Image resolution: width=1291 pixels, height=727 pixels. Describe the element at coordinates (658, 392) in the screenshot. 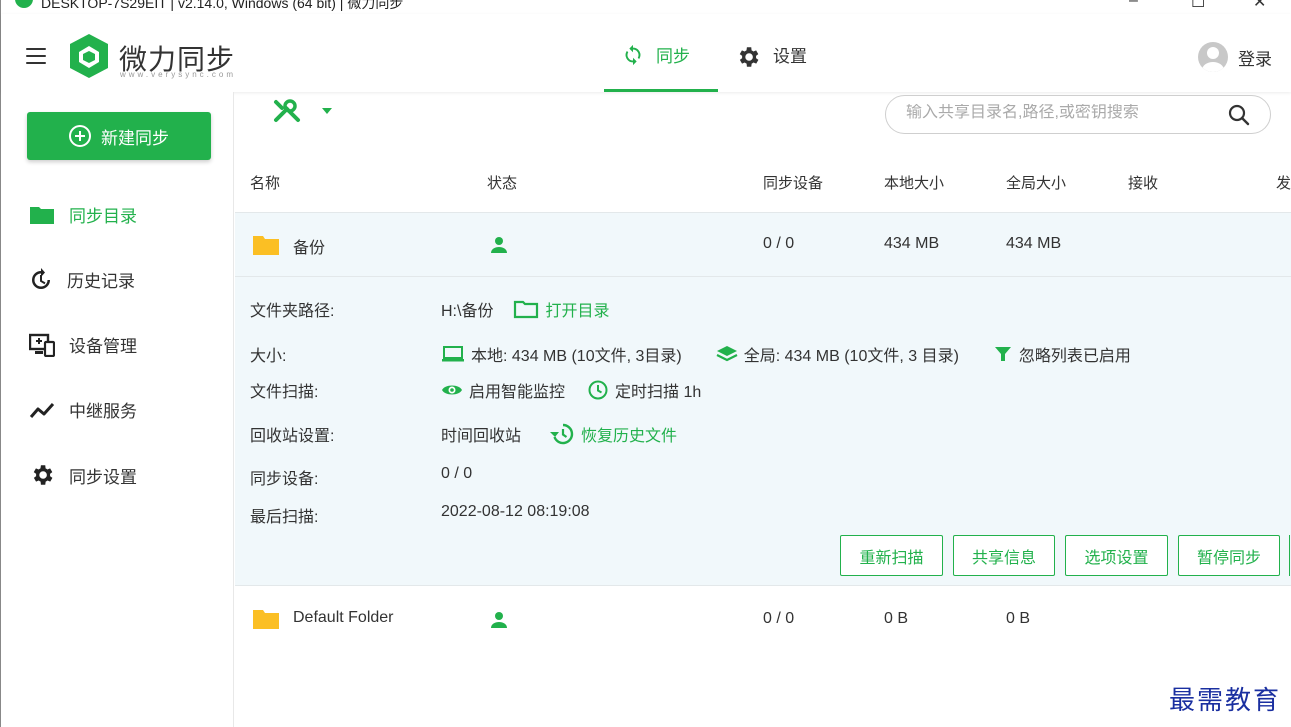

I see `timer-scan-status: 定时扫描 1h` at that location.